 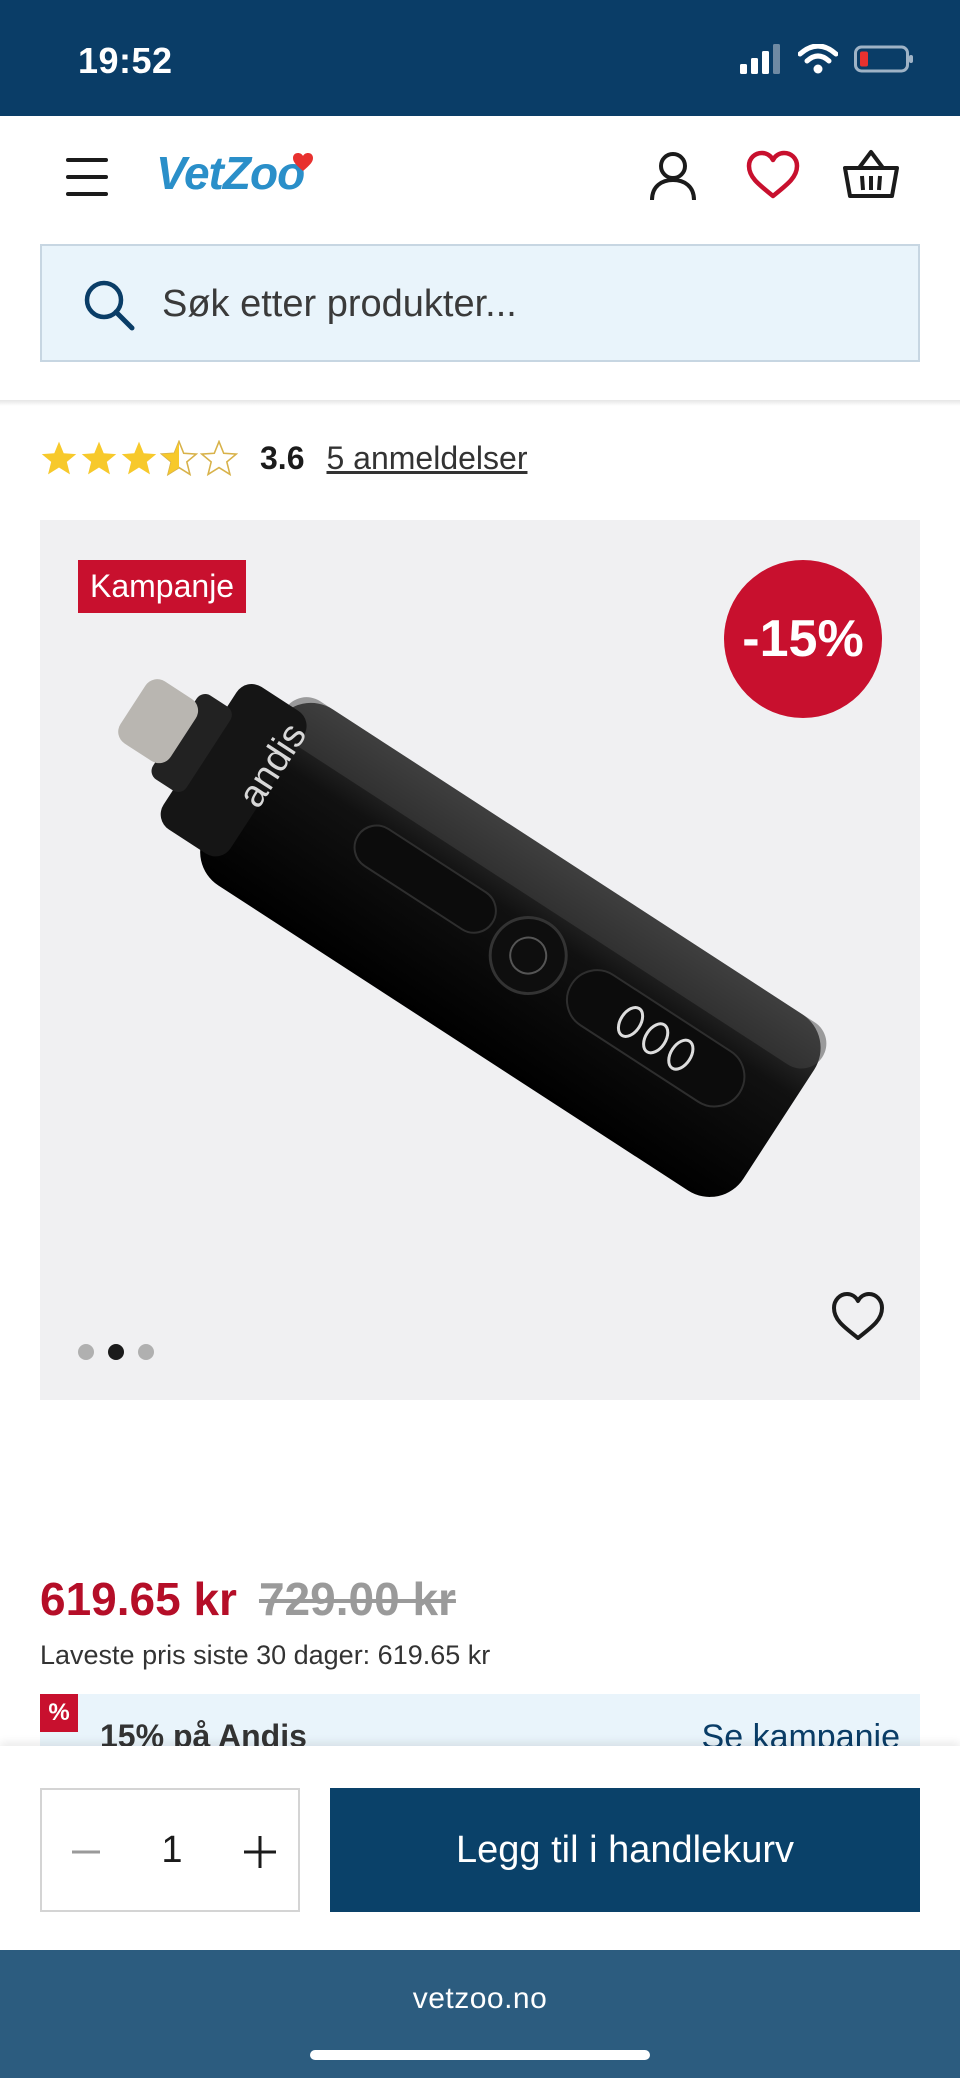 I want to click on search-bar, so click(x=480, y=303).